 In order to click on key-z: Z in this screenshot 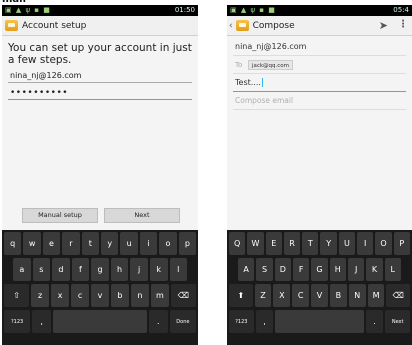, I will do `click(263, 295)`.